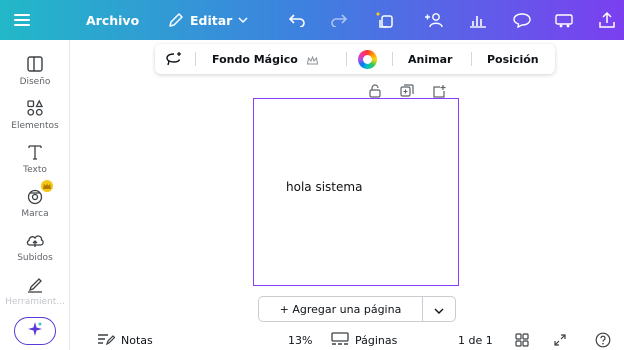 This screenshot has height=350, width=624. Describe the element at coordinates (35, 170) in the screenshot. I see `sidebar-item-label: Texto` at that location.